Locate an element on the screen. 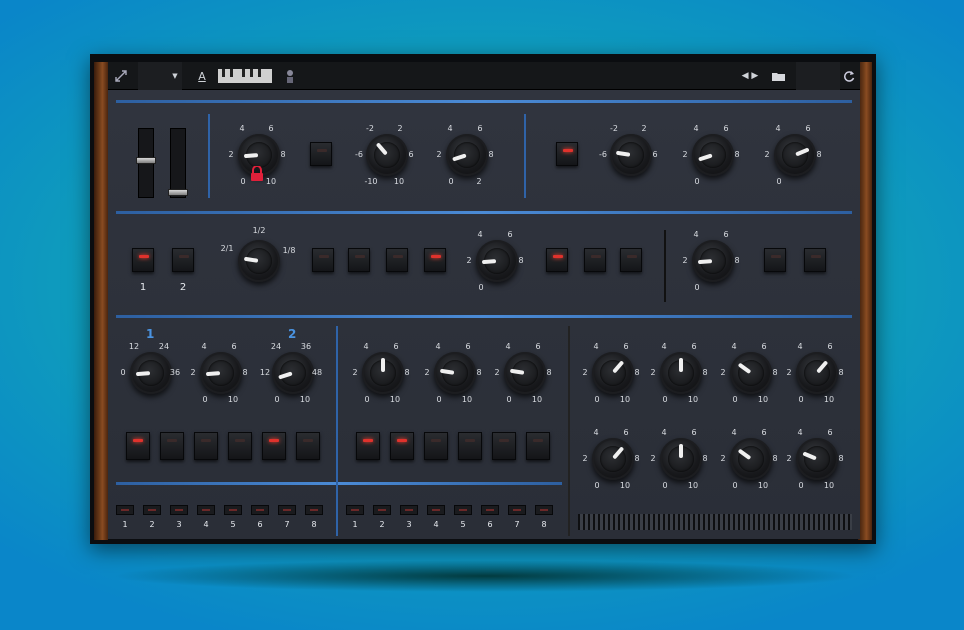 The width and height of the screenshot is (964, 630). toggle-button is located at coordinates (321, 154).